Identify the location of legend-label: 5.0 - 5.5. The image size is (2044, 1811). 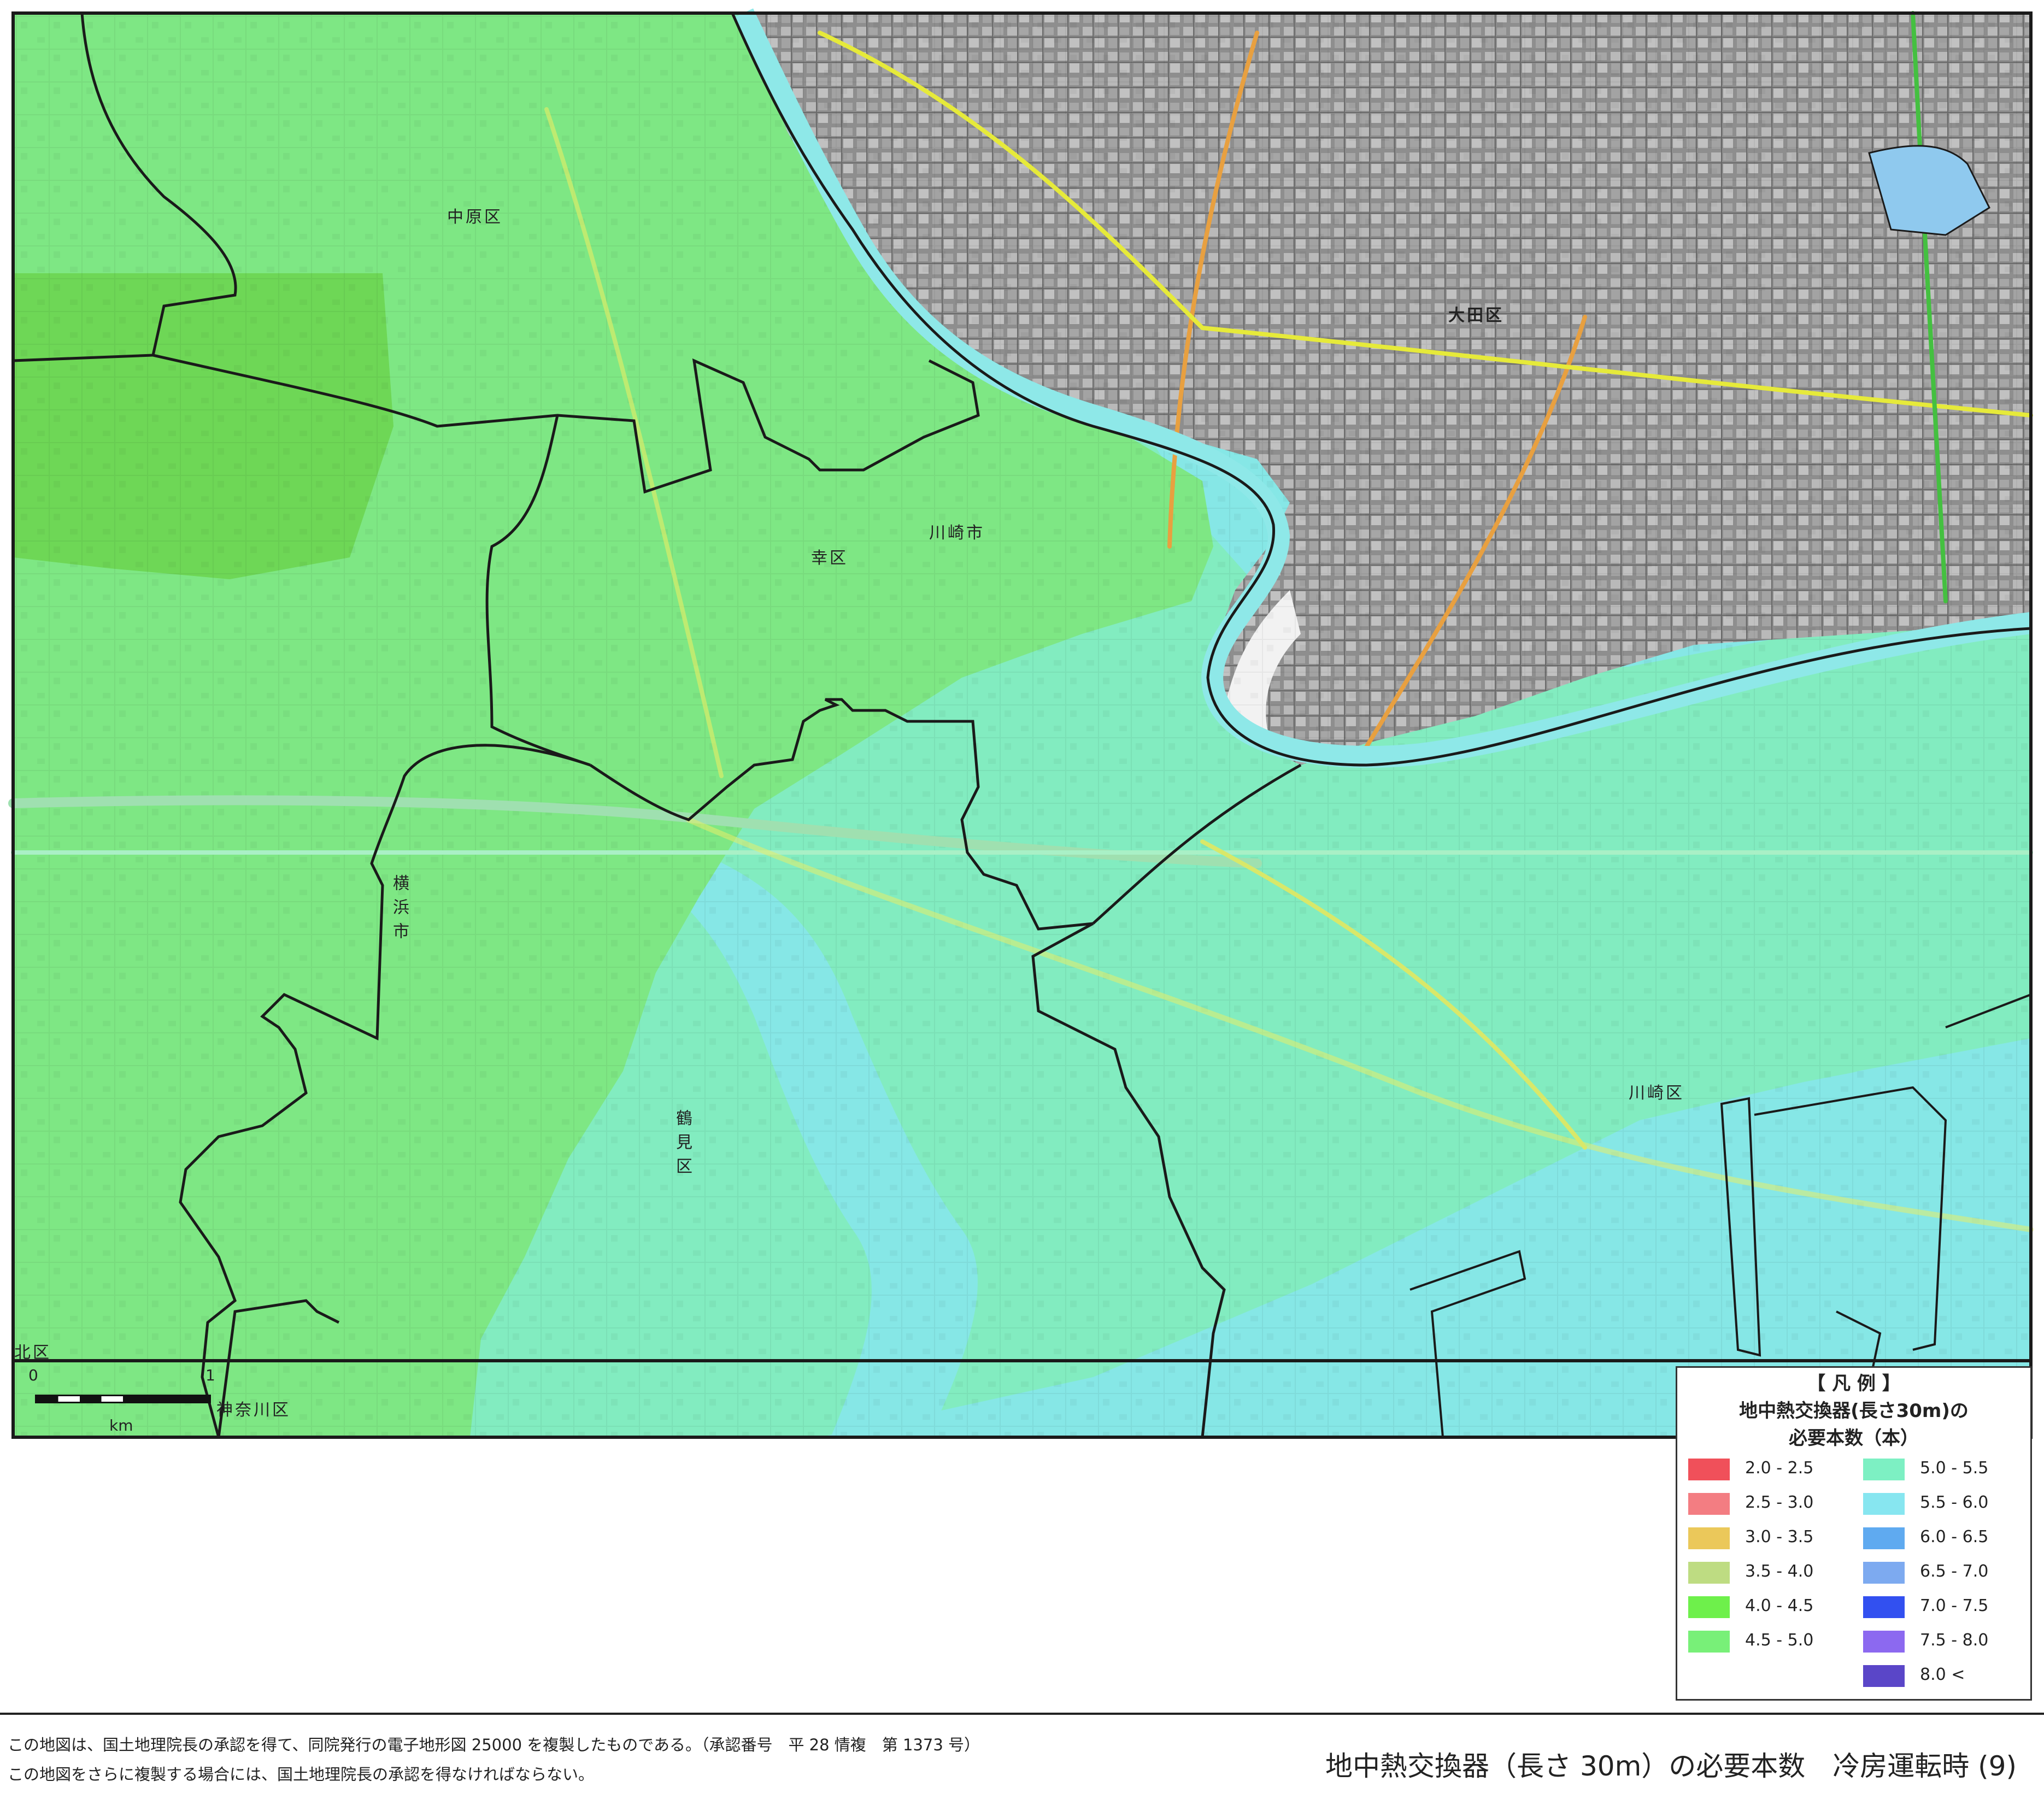
(1954, 1469).